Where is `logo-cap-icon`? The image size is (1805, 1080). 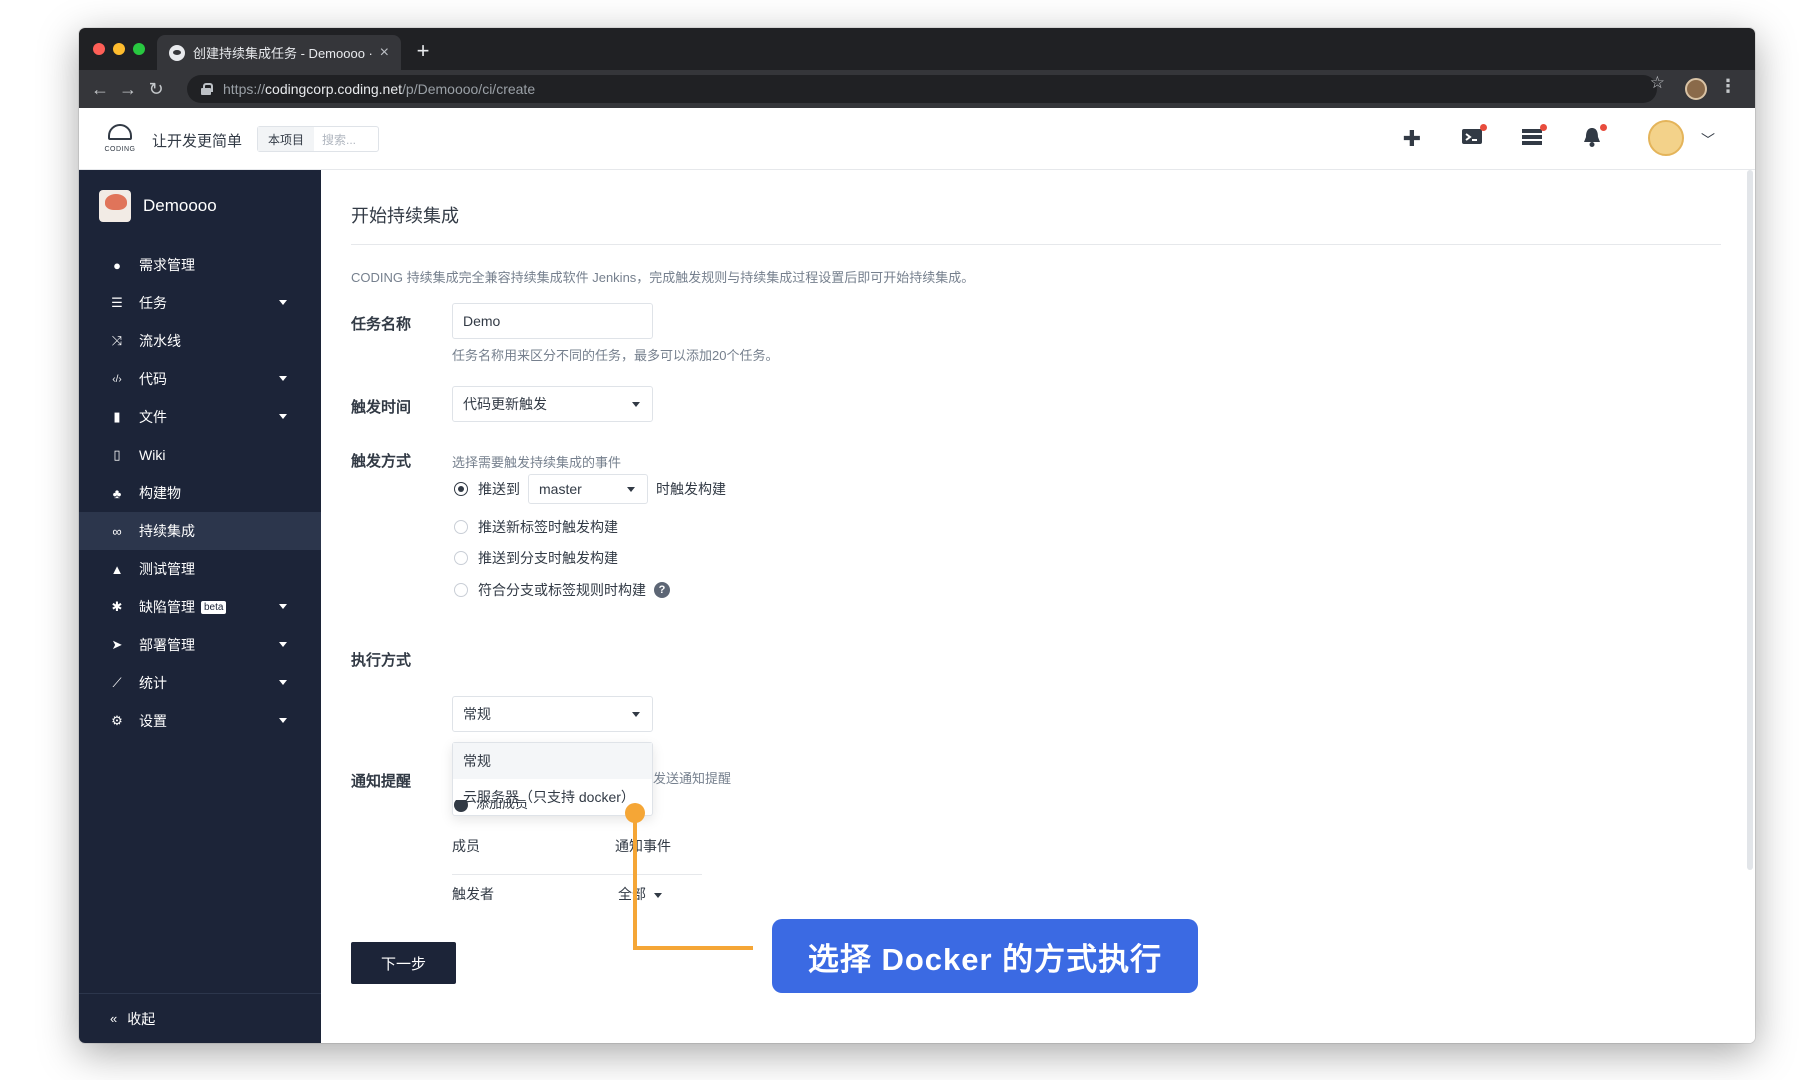
logo-cap-icon is located at coordinates (120, 132).